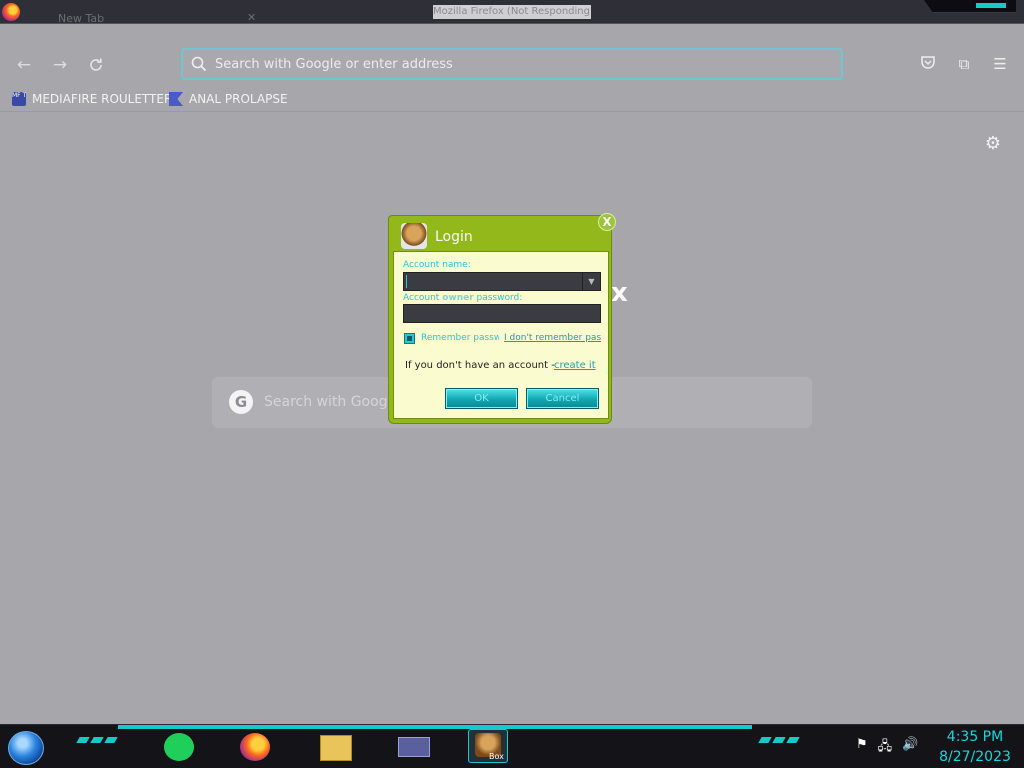 This screenshot has height=768, width=1024. I want to click on bookmark-anal-prolapse: ANAL PROLAPSE, so click(228, 99).